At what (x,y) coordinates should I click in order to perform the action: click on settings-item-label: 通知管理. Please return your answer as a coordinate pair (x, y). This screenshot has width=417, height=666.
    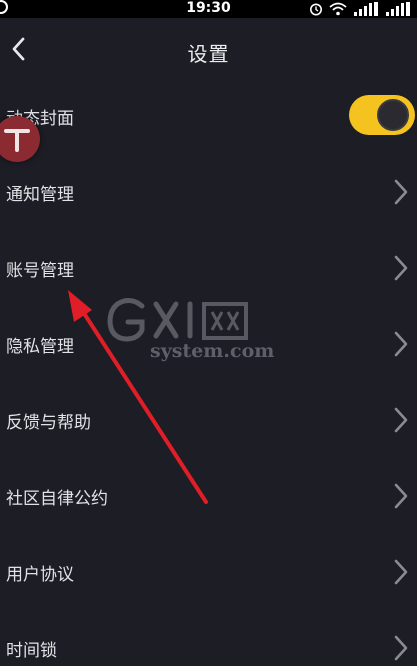
    Looking at the image, I should click on (40, 195).